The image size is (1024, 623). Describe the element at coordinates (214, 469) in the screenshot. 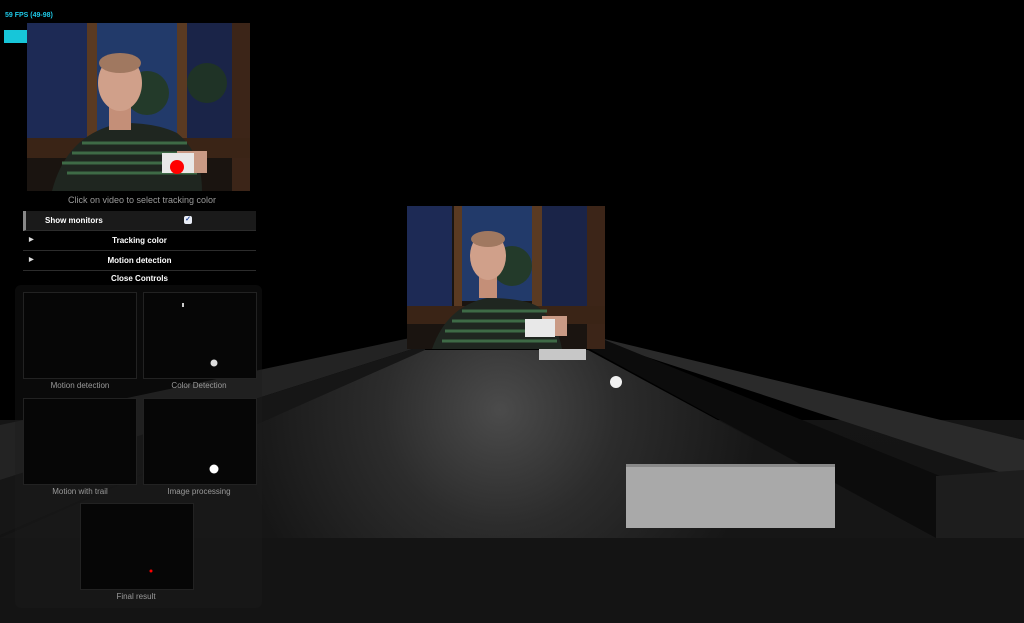

I see `image-processing-view` at that location.